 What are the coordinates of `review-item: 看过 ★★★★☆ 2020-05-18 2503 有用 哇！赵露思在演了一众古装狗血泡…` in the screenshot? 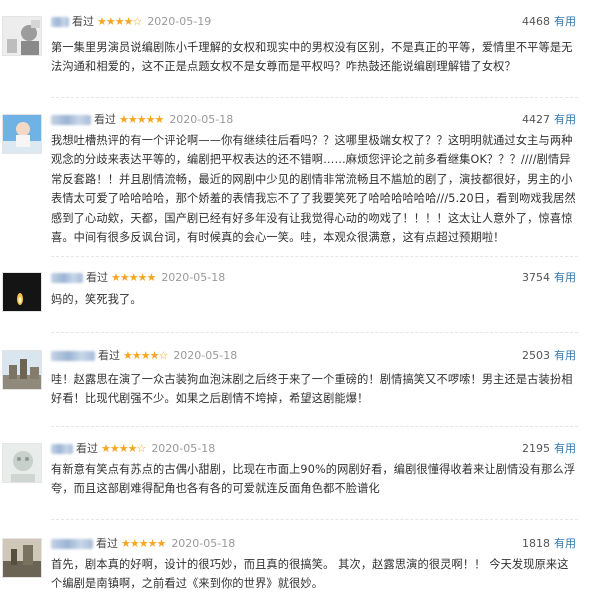 It's located at (299, 386).